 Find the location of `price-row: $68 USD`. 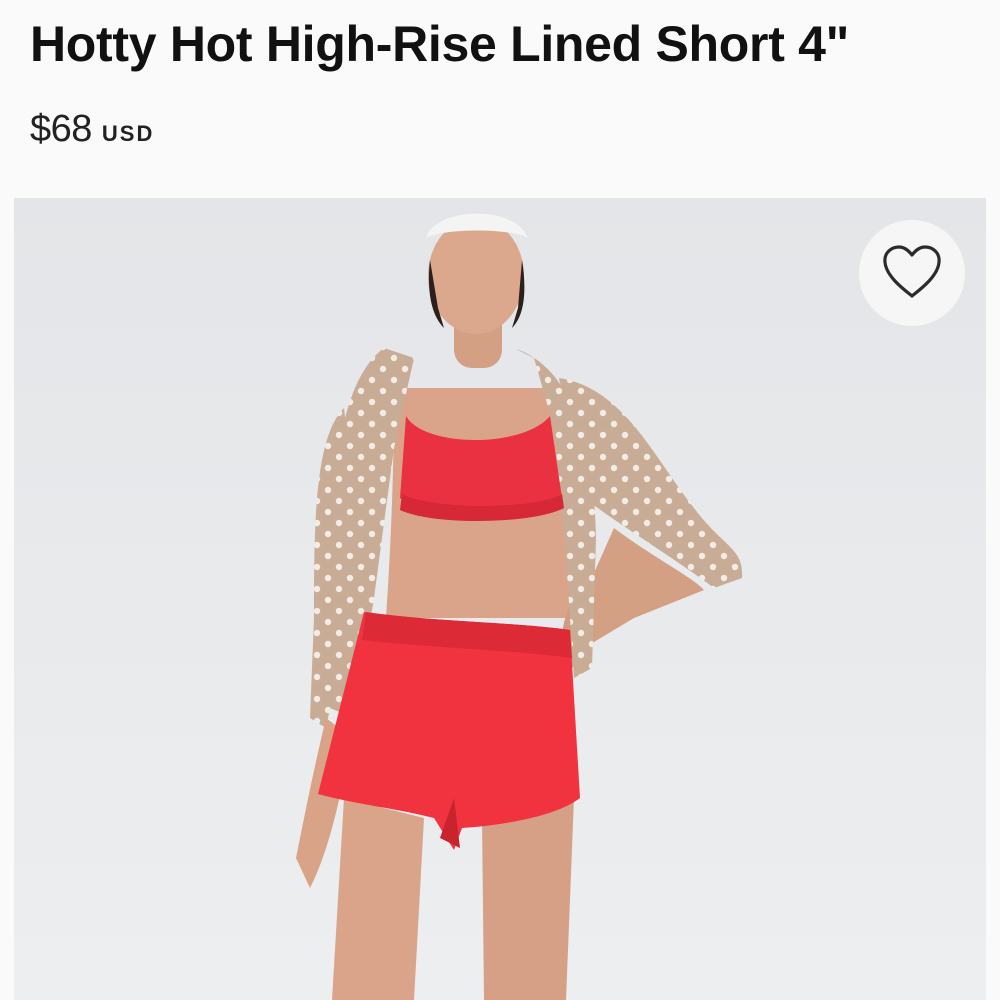

price-row: $68 USD is located at coordinates (92, 129).